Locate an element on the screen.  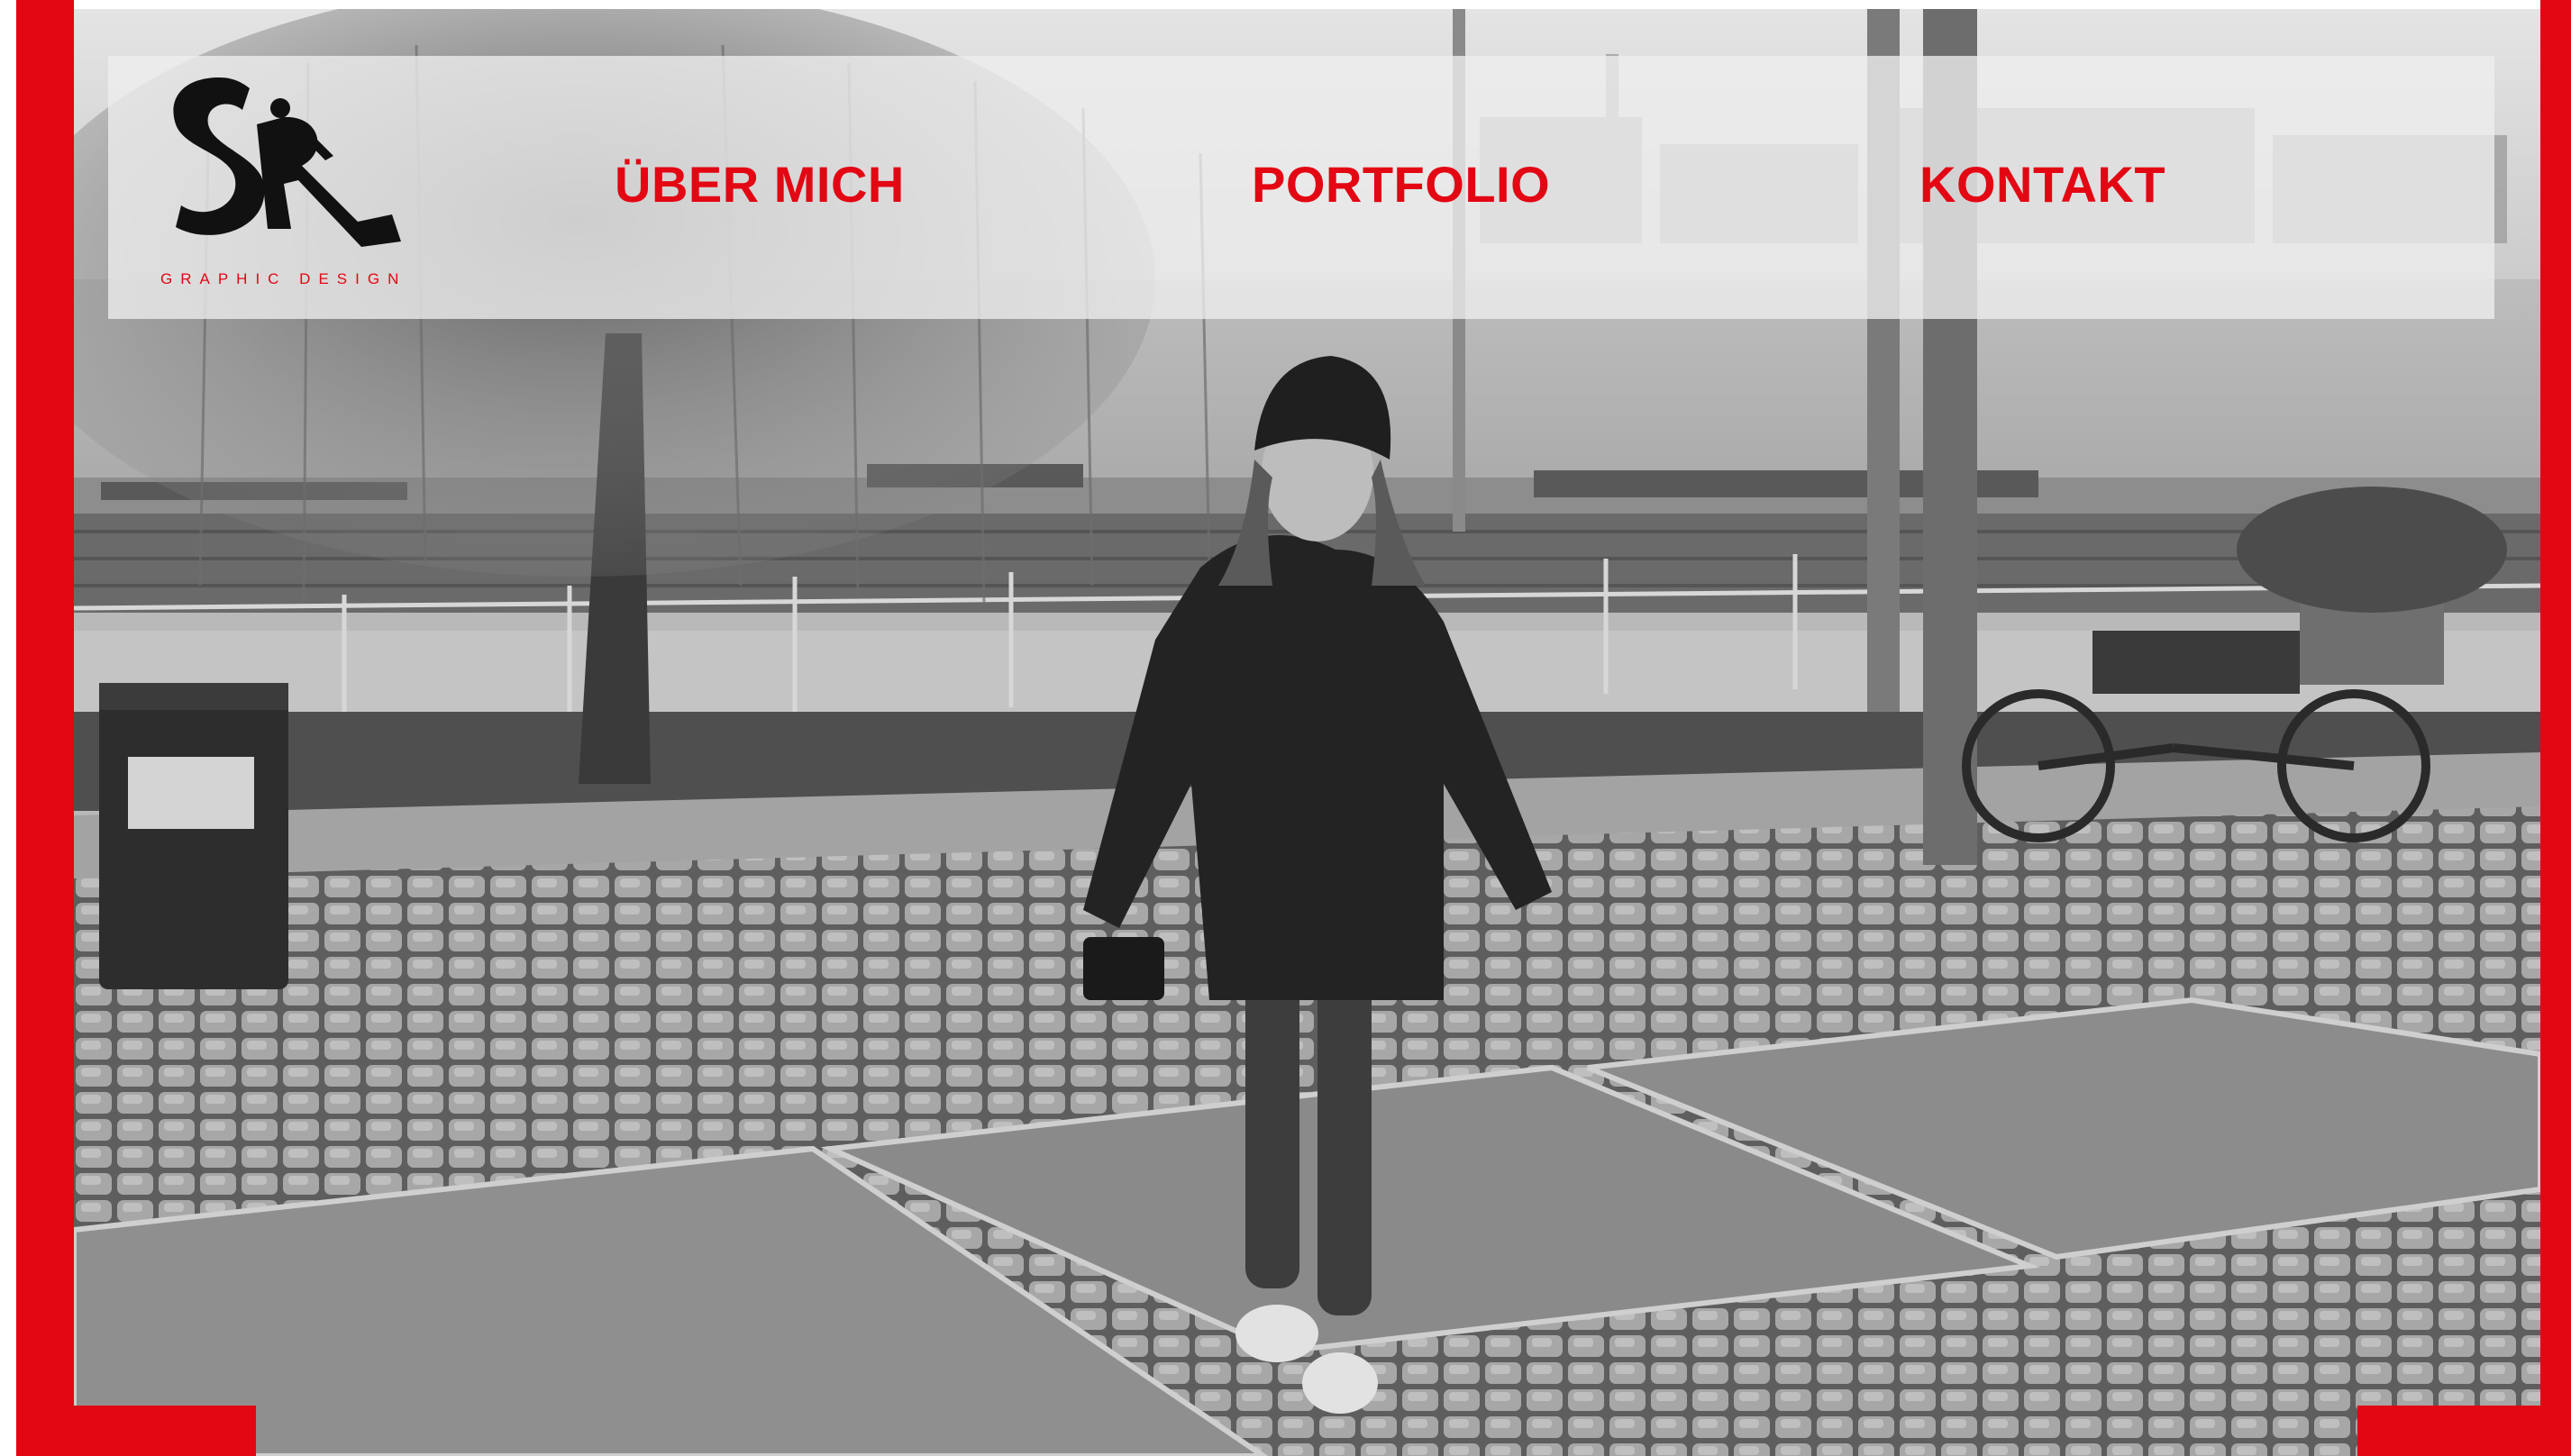
nav-link-contact: KONTAKT is located at coordinates (2042, 184).